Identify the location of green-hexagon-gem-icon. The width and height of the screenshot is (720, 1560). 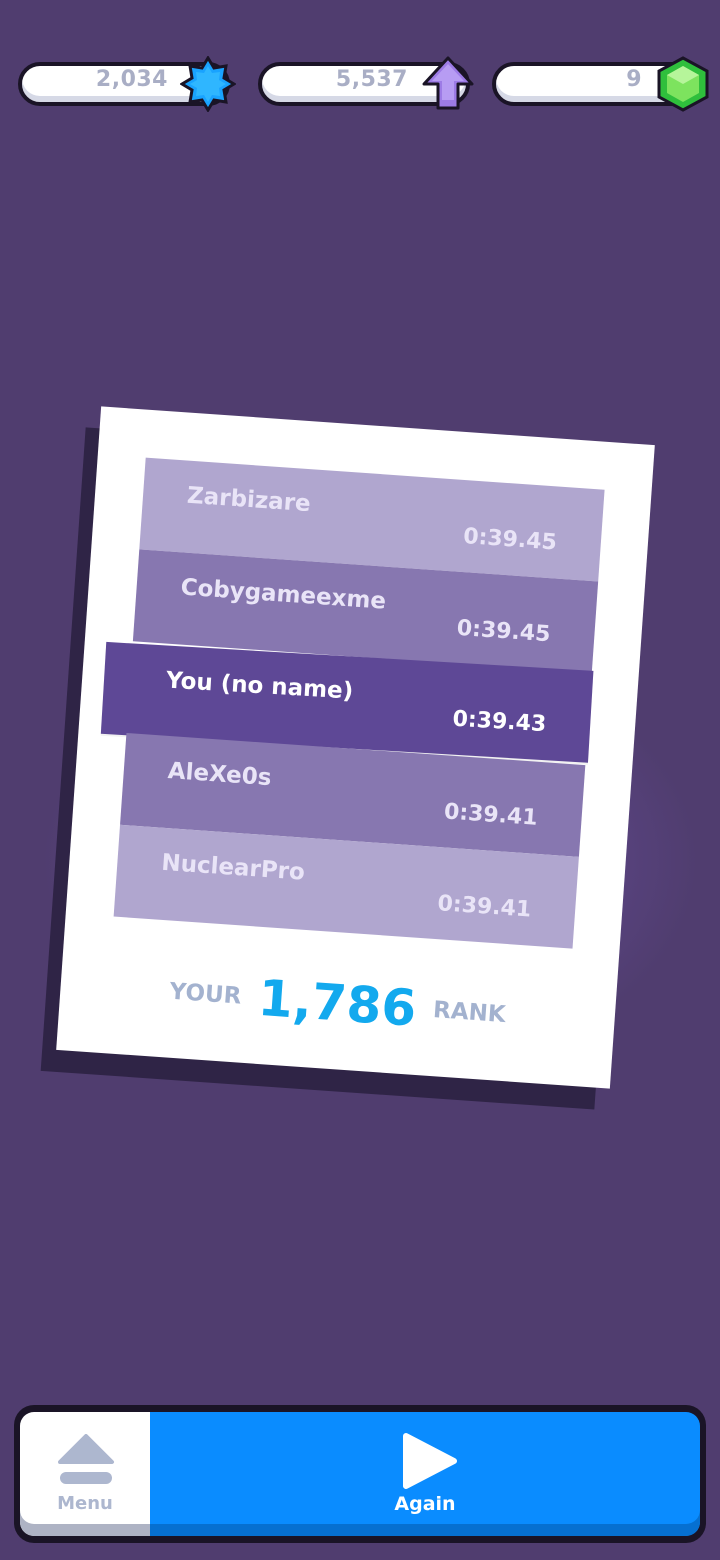
(683, 84).